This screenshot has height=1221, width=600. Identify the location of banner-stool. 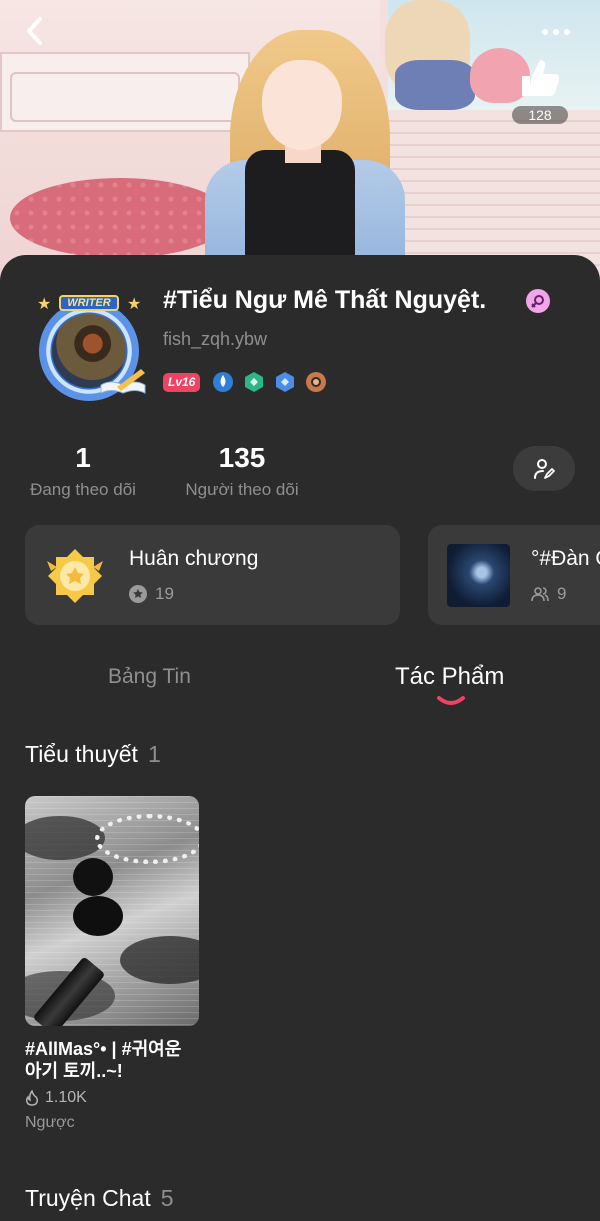
(120, 218).